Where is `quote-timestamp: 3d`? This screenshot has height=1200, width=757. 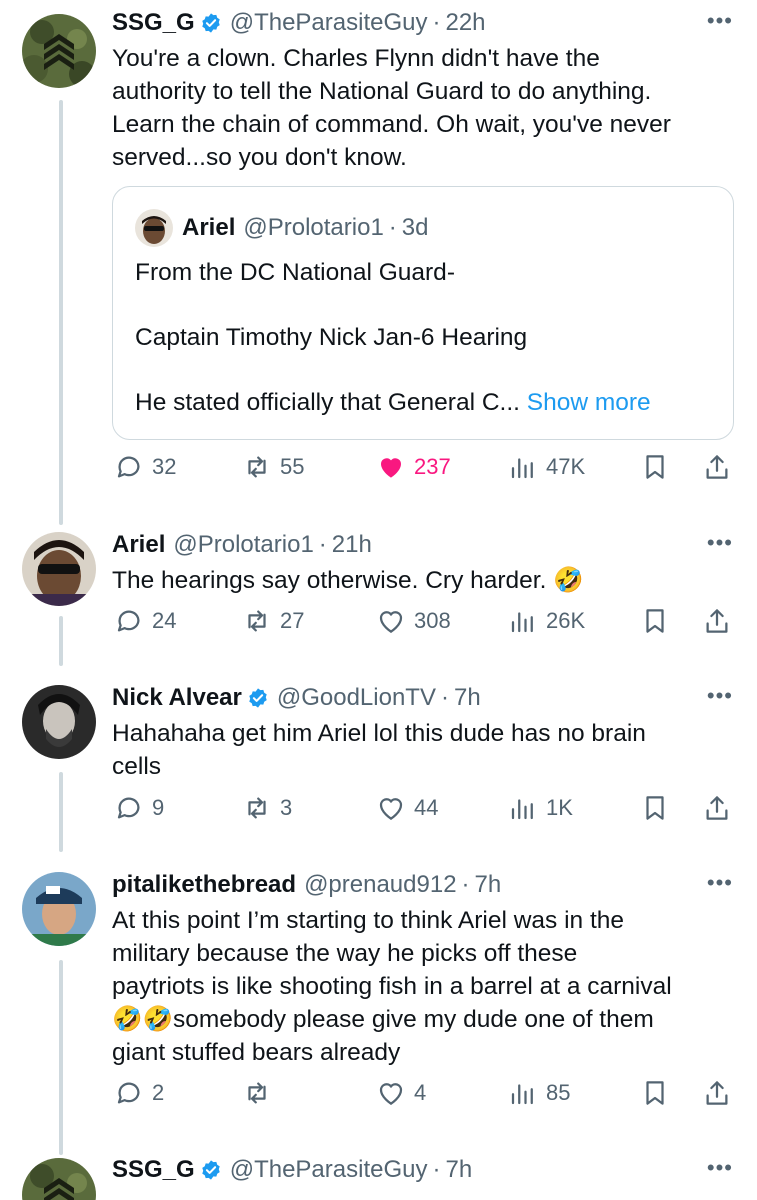 quote-timestamp: 3d is located at coordinates (415, 227).